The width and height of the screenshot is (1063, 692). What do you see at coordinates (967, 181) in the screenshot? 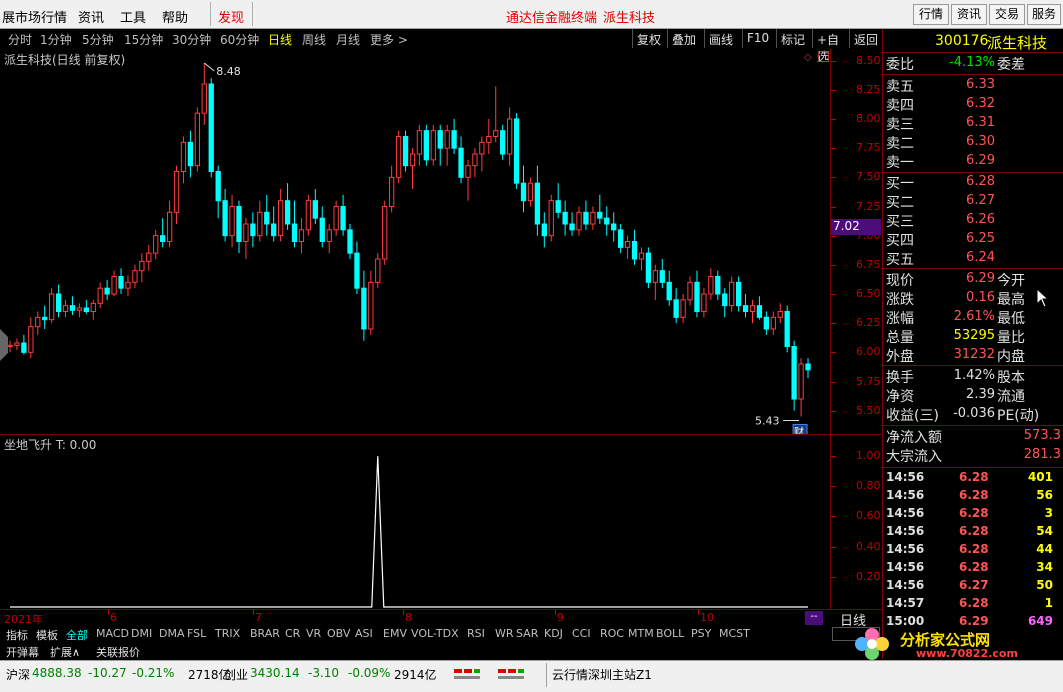
I see `book-level-price: 6.28` at bounding box center [967, 181].